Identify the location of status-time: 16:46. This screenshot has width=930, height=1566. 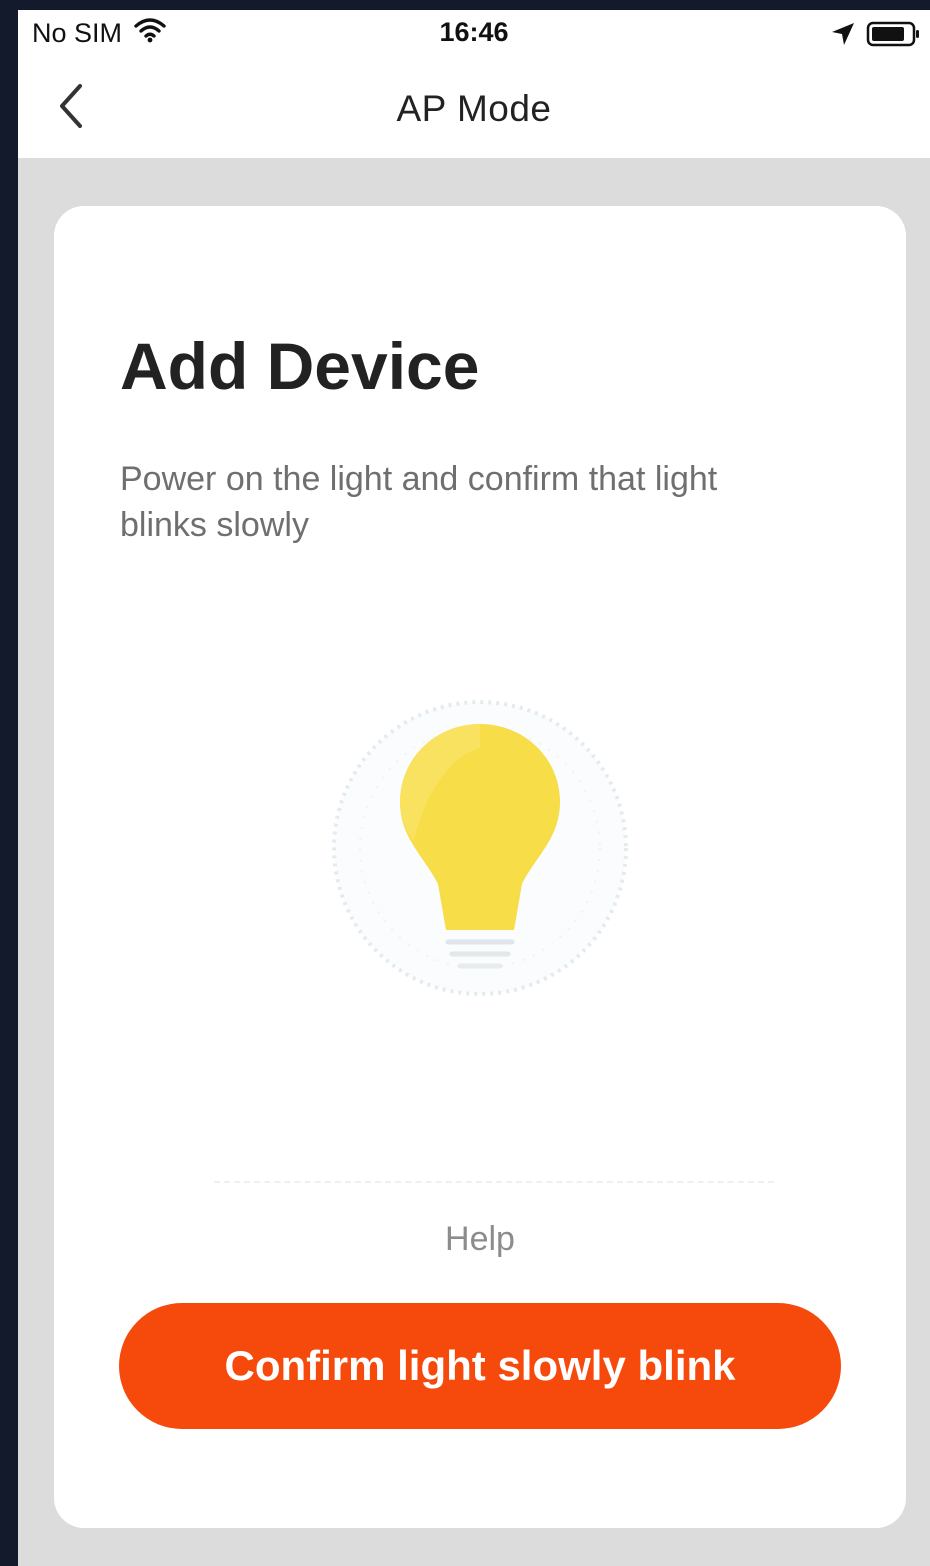
(474, 32).